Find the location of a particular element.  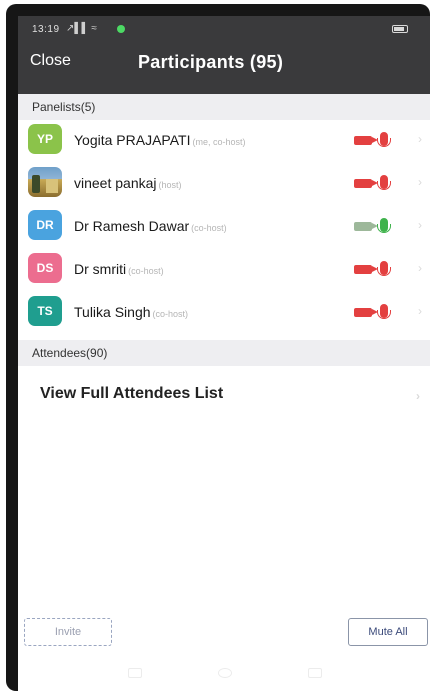

view-full-attendees-label: View Full Attendees List is located at coordinates (132, 393).